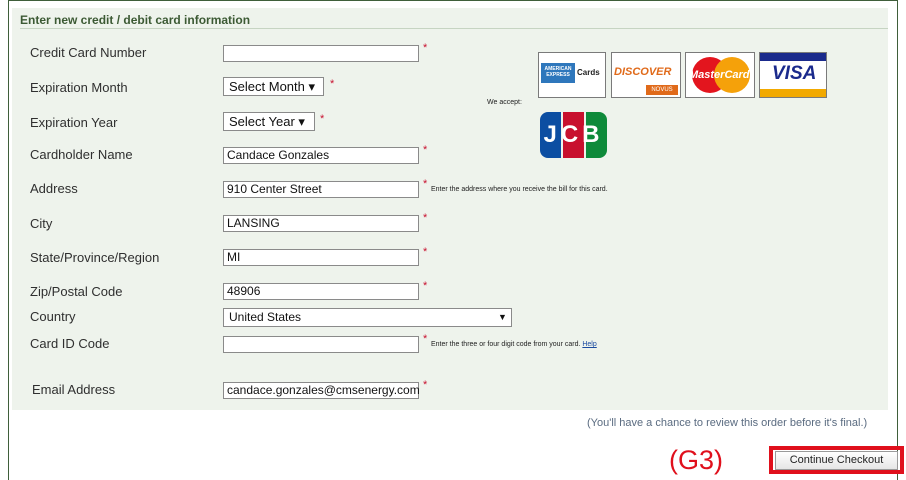 This screenshot has width=906, height=480. What do you see at coordinates (273, 86) in the screenshot?
I see `exp-month-select: Select Month ▾` at bounding box center [273, 86].